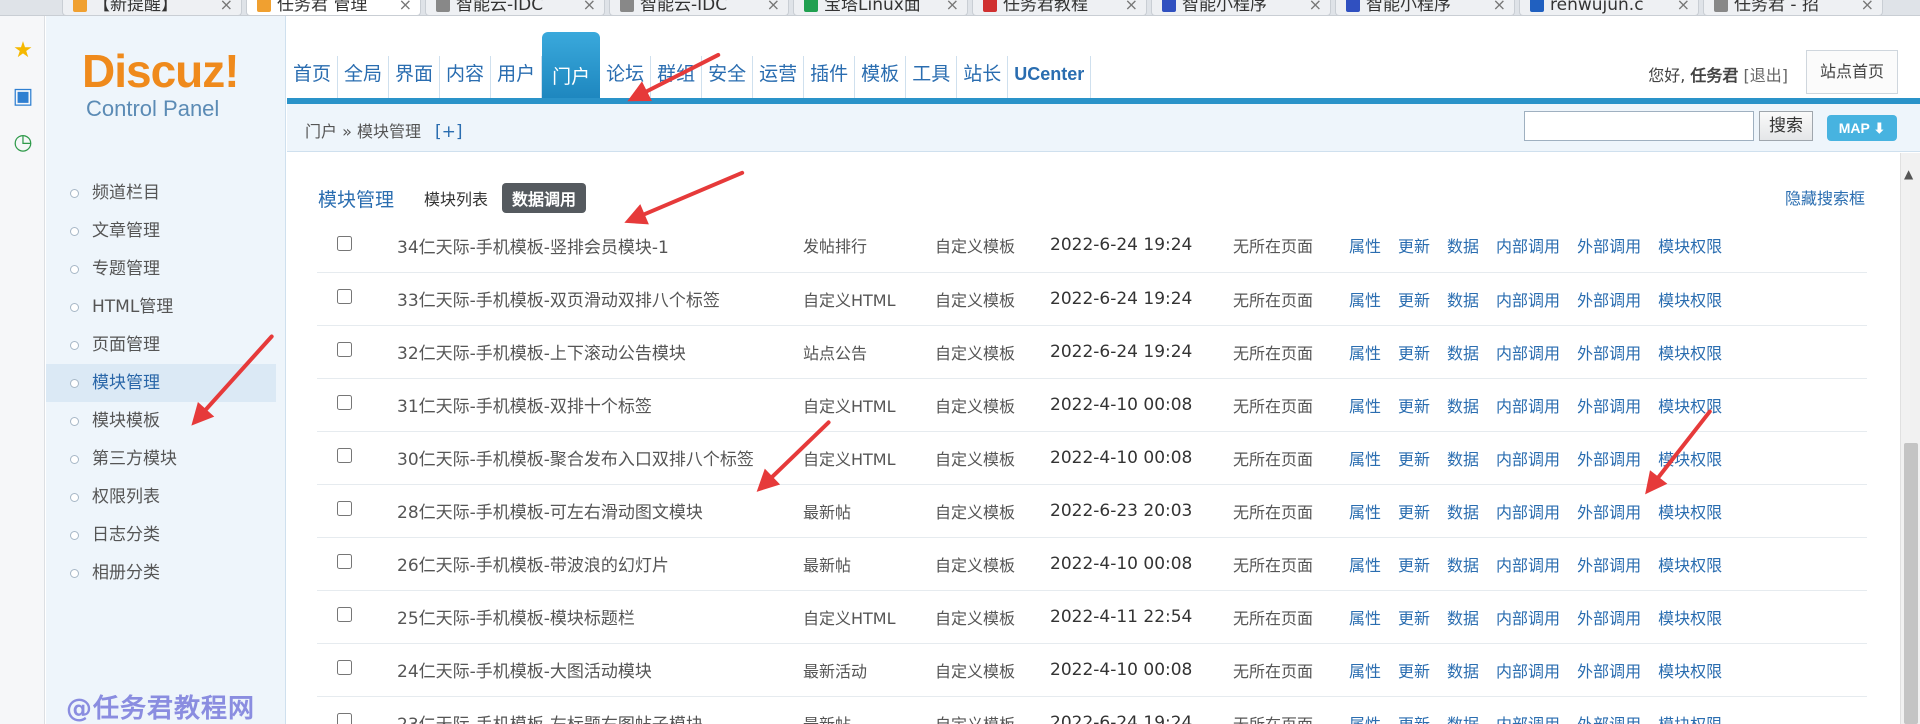  I want to click on nav-item: 站长, so click(983, 77).